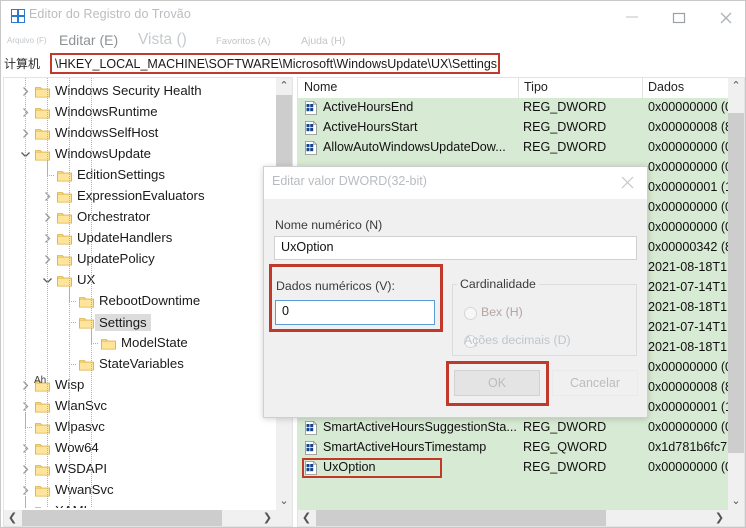 This screenshot has width=746, height=528. Describe the element at coordinates (84, 489) in the screenshot. I see `tree-node-label: WwanSvc` at that location.